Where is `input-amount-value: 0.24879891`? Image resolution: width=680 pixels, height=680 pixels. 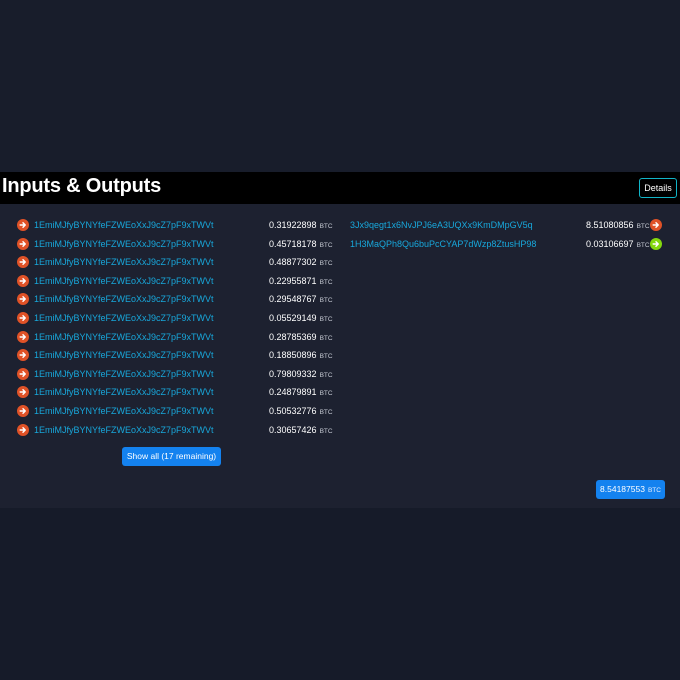 input-amount-value: 0.24879891 is located at coordinates (293, 392).